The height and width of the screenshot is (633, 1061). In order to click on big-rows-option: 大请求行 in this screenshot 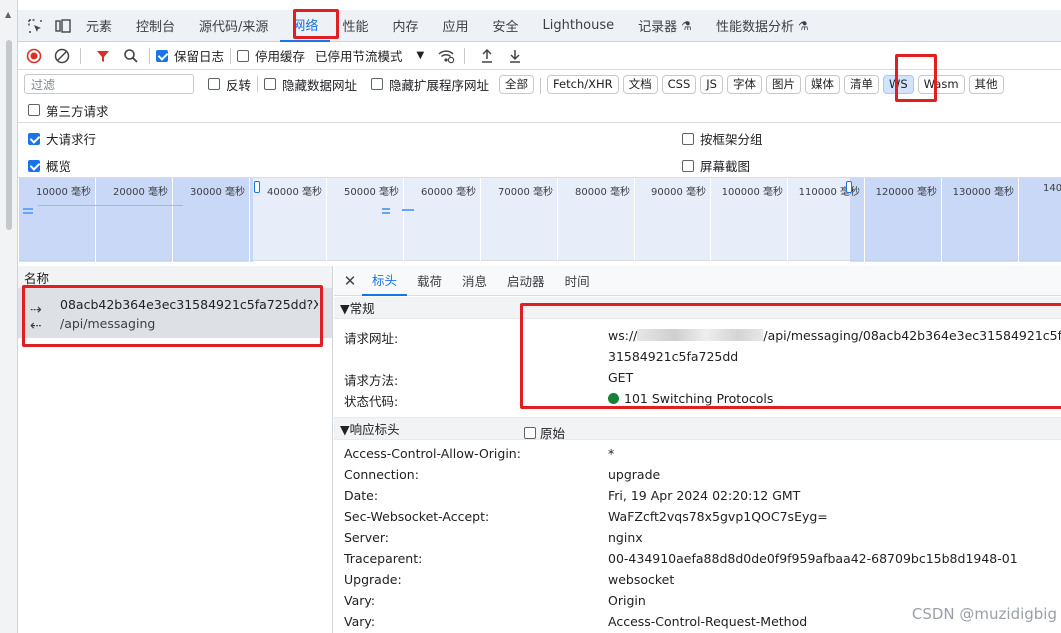, I will do `click(62, 138)`.